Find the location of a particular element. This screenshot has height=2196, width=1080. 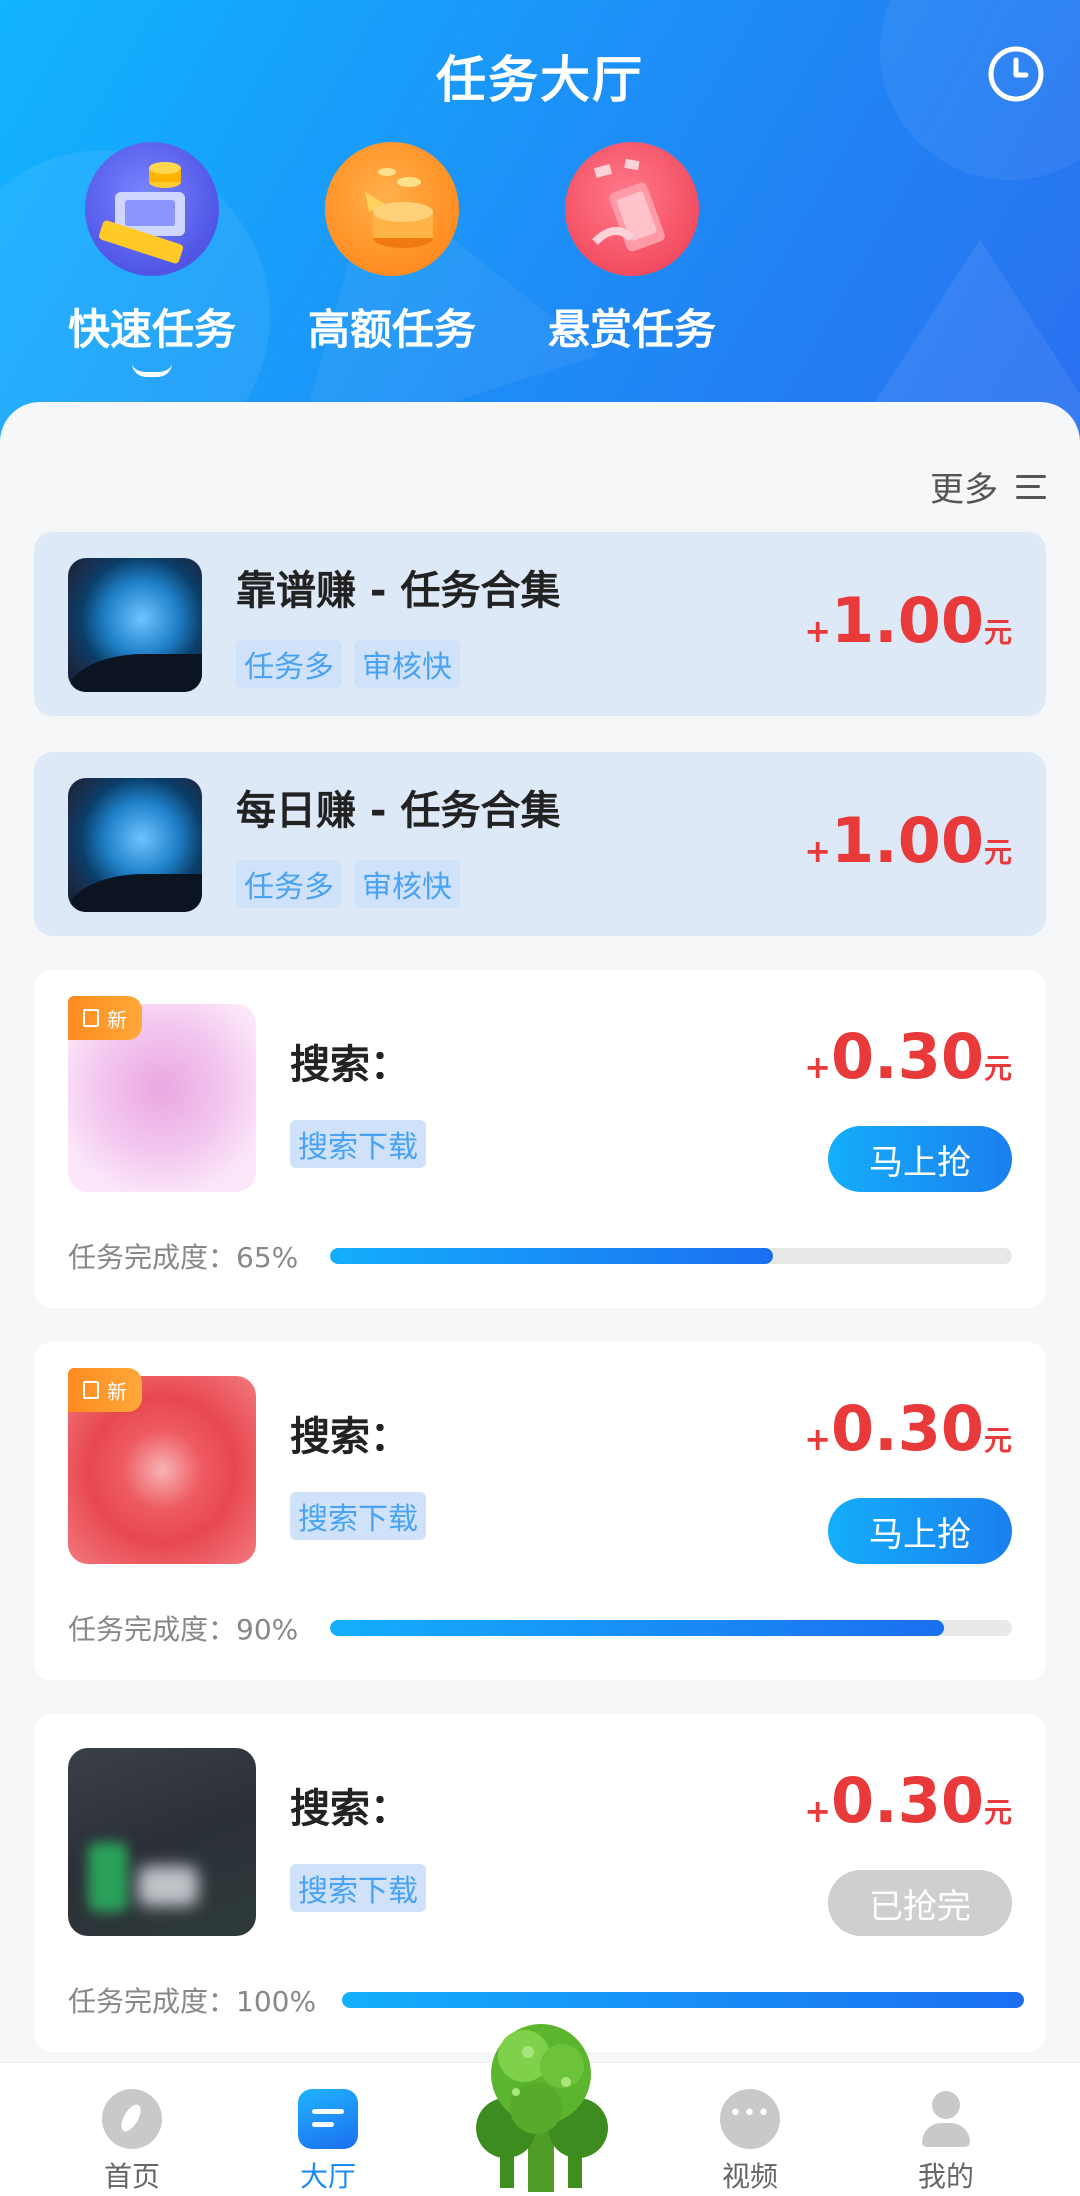

tab-label: 高额任务 is located at coordinates (391, 329).